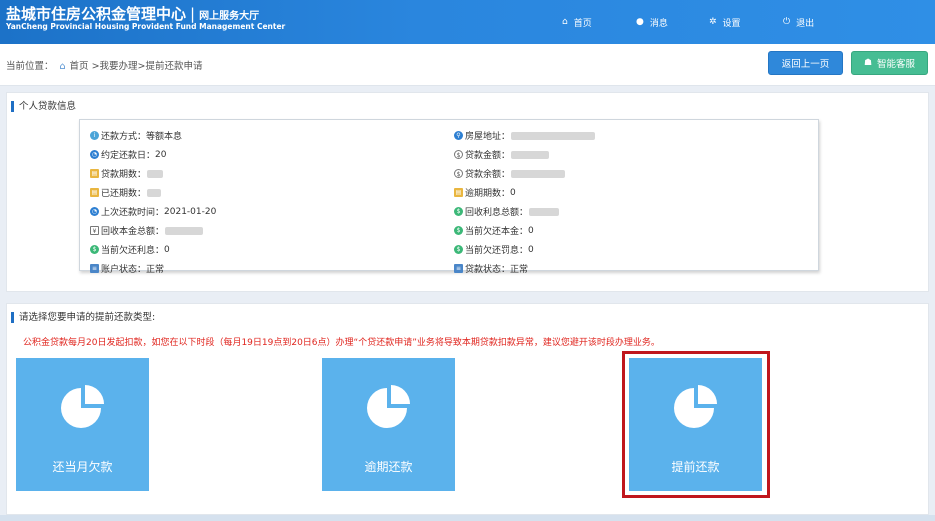  I want to click on info-recovered-interest: $ 回收利息总额：, so click(507, 211).